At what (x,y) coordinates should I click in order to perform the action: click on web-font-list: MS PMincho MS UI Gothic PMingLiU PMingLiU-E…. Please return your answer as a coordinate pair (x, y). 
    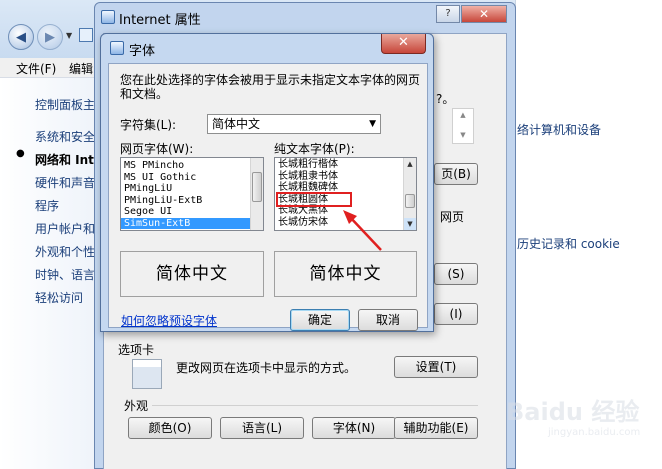
    Looking at the image, I should click on (192, 194).